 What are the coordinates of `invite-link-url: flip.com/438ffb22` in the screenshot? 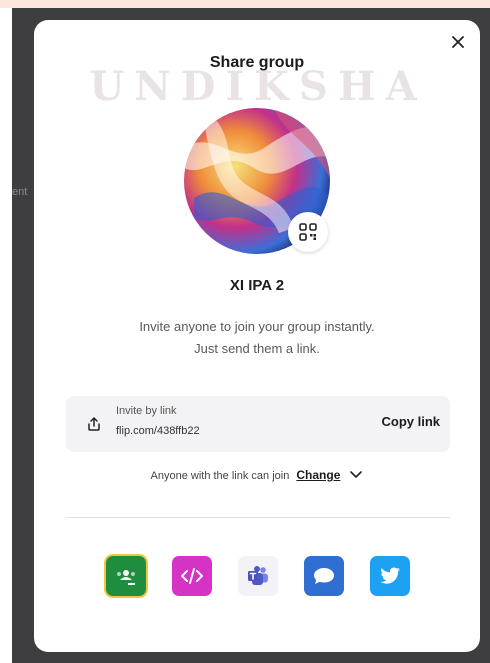 It's located at (158, 431).